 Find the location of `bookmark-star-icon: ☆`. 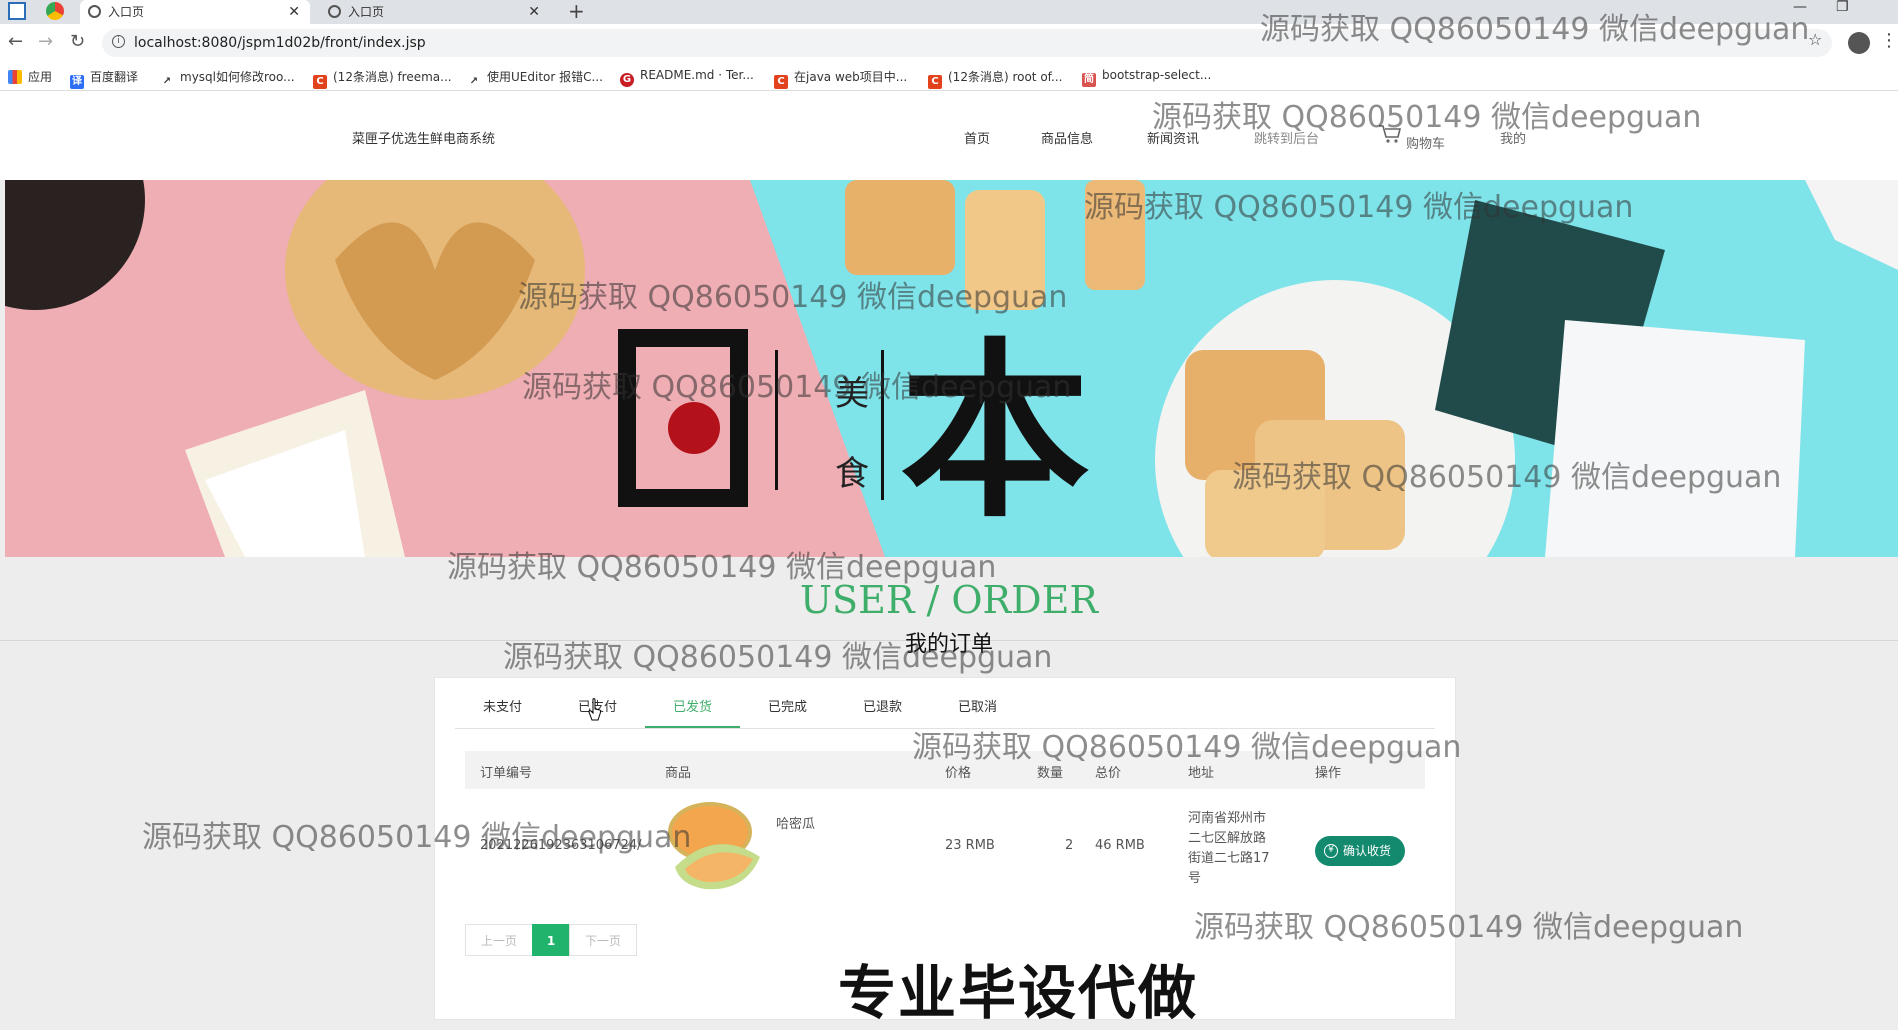

bookmark-star-icon: ☆ is located at coordinates (1815, 39).